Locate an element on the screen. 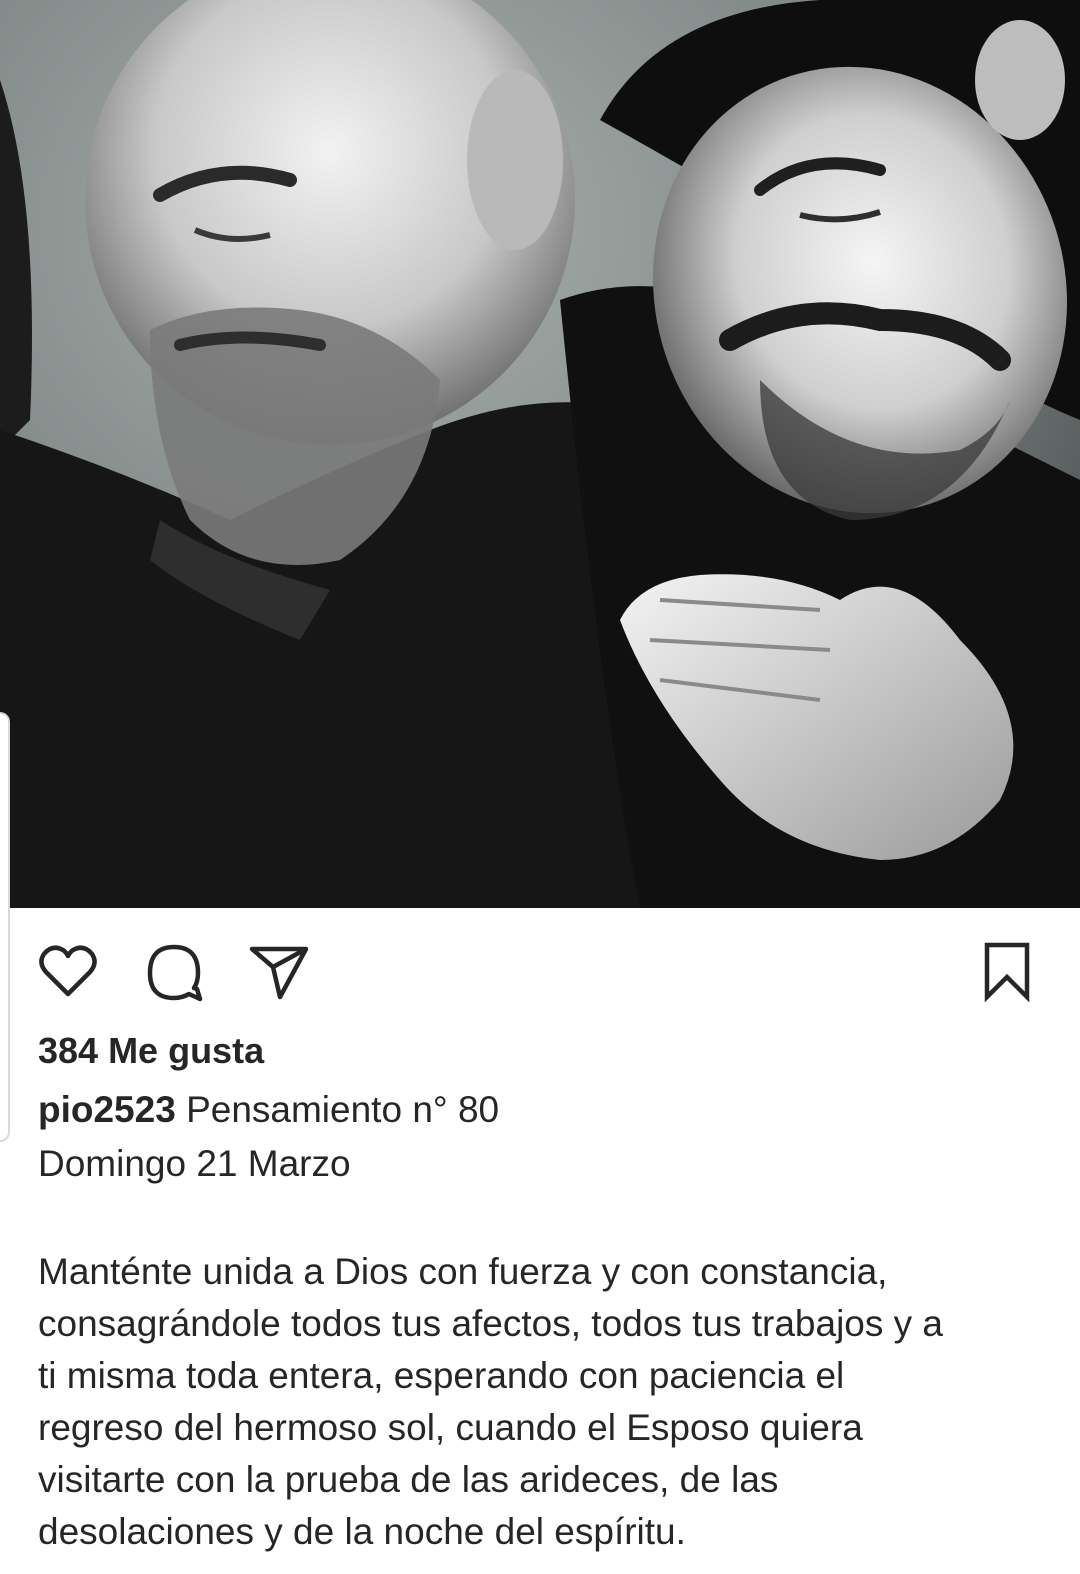 Image resolution: width=1080 pixels, height=1574 pixels. like-button is located at coordinates (68, 971).